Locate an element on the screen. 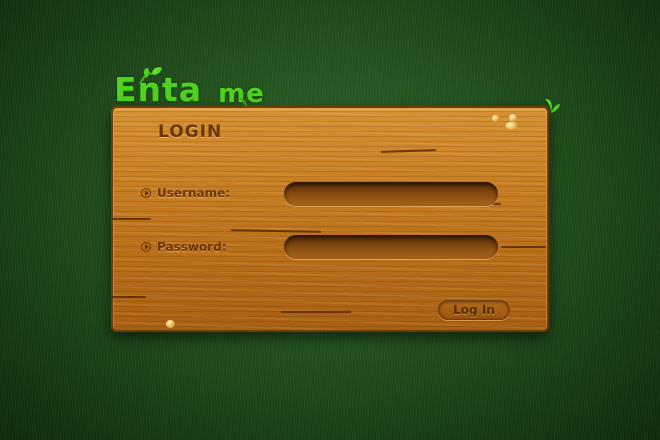 The width and height of the screenshot is (660, 440). password-label: Password: is located at coordinates (184, 247).